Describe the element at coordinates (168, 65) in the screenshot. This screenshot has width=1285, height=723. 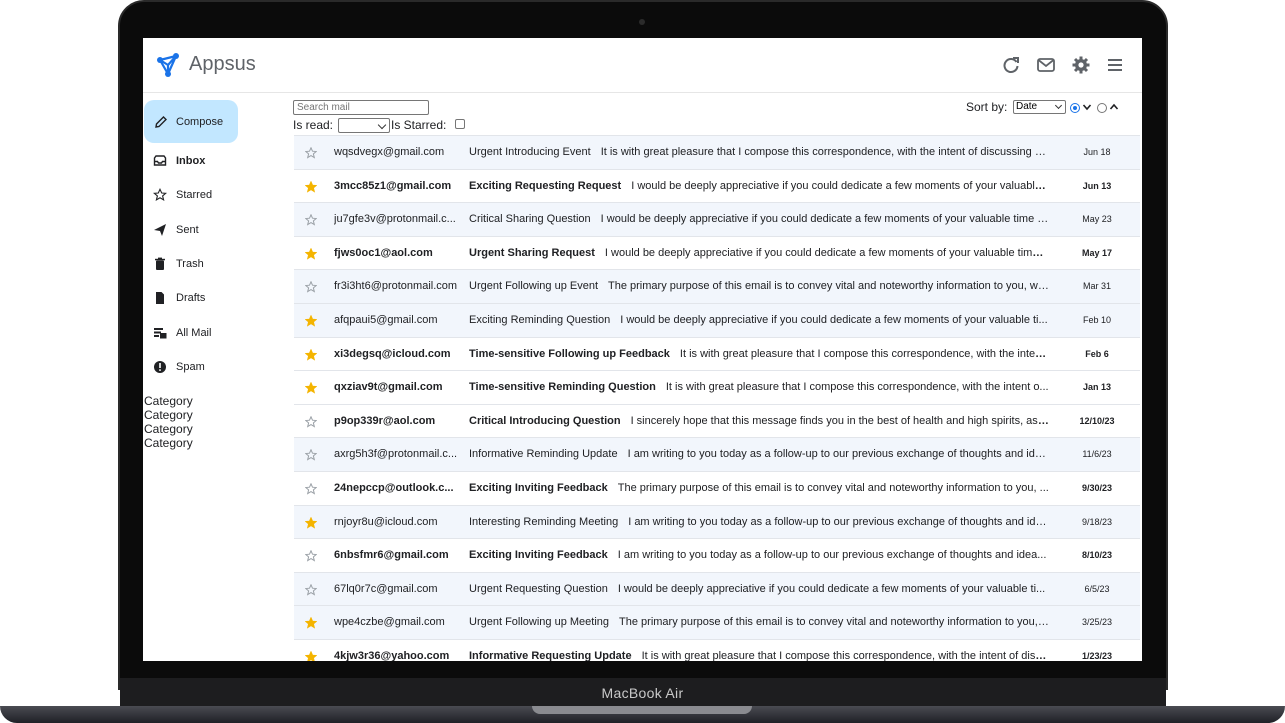
I see `logo-icon` at that location.